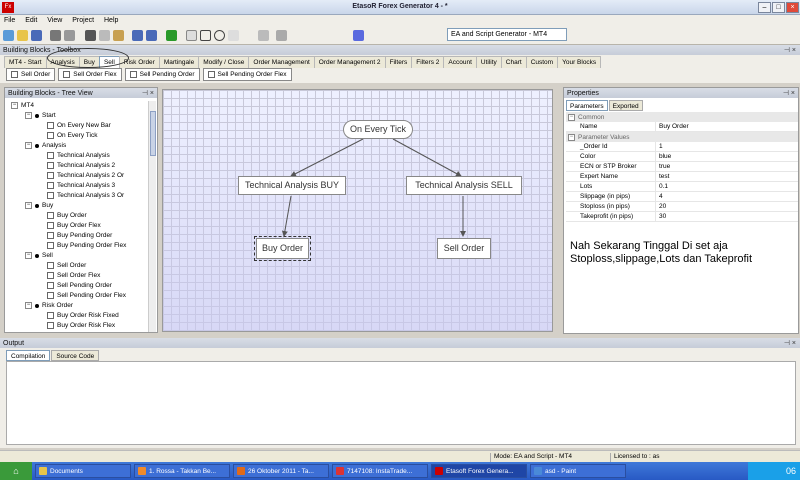  Describe the element at coordinates (152, 216) in the screenshot. I see `tree-scrollbar` at that location.